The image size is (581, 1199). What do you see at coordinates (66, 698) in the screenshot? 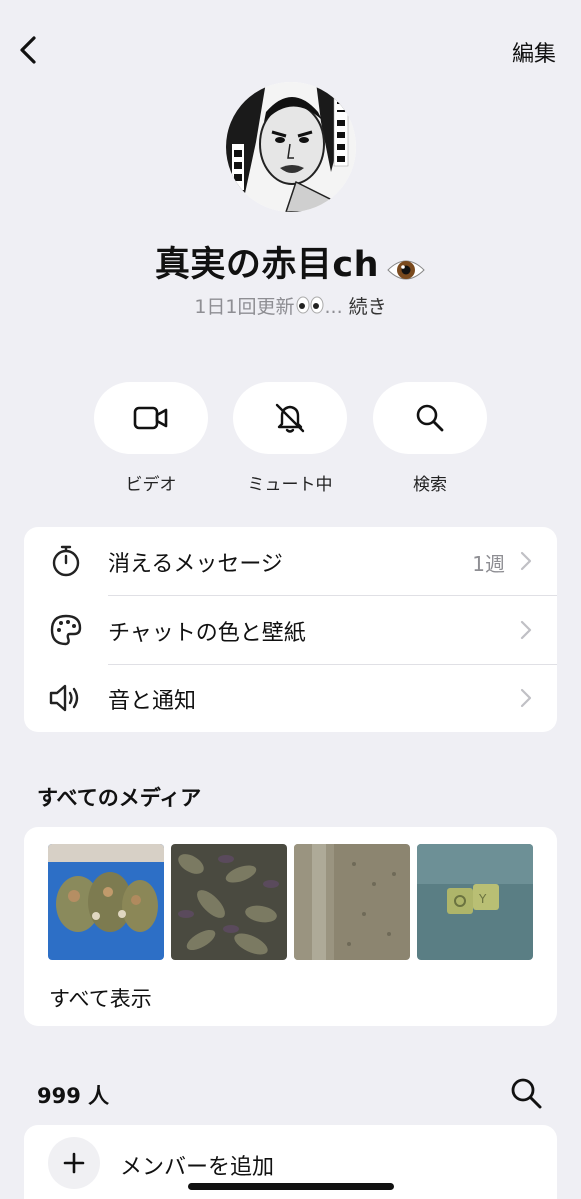
I see `speaker-icon` at bounding box center [66, 698].